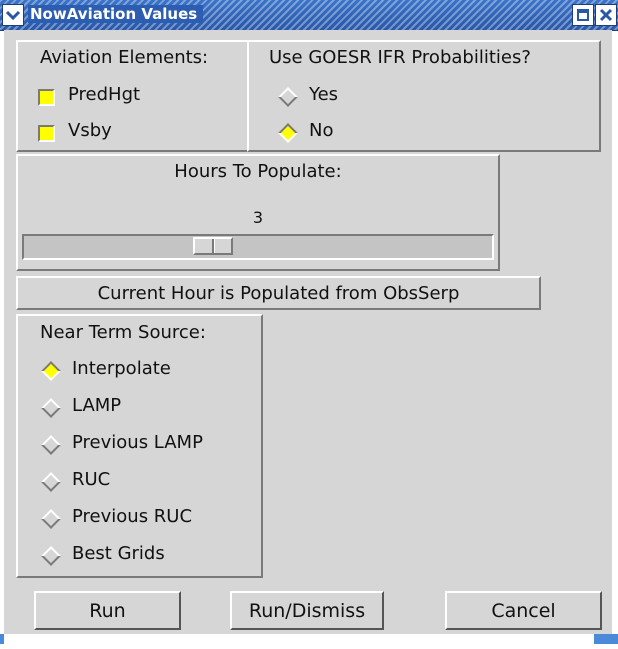 This screenshot has width=618, height=649. Describe the element at coordinates (323, 94) in the screenshot. I see `goesr-yes-label: Yes` at that location.